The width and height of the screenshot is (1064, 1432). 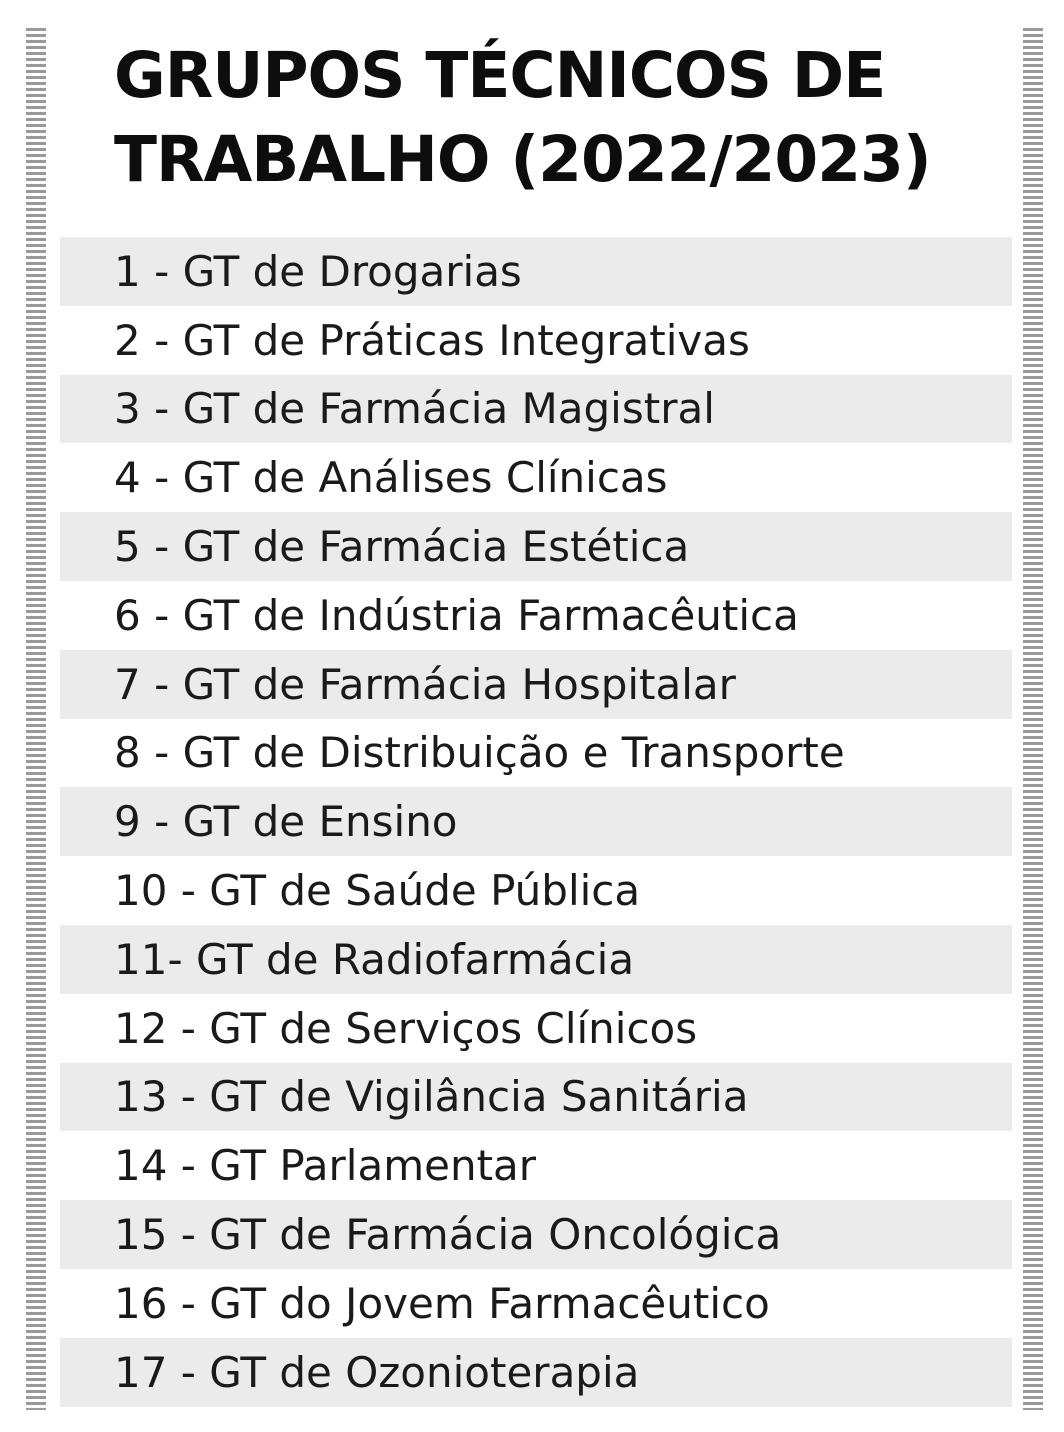 What do you see at coordinates (536, 890) in the screenshot?
I see `list-item: 10 - GT de Saúde Pública` at bounding box center [536, 890].